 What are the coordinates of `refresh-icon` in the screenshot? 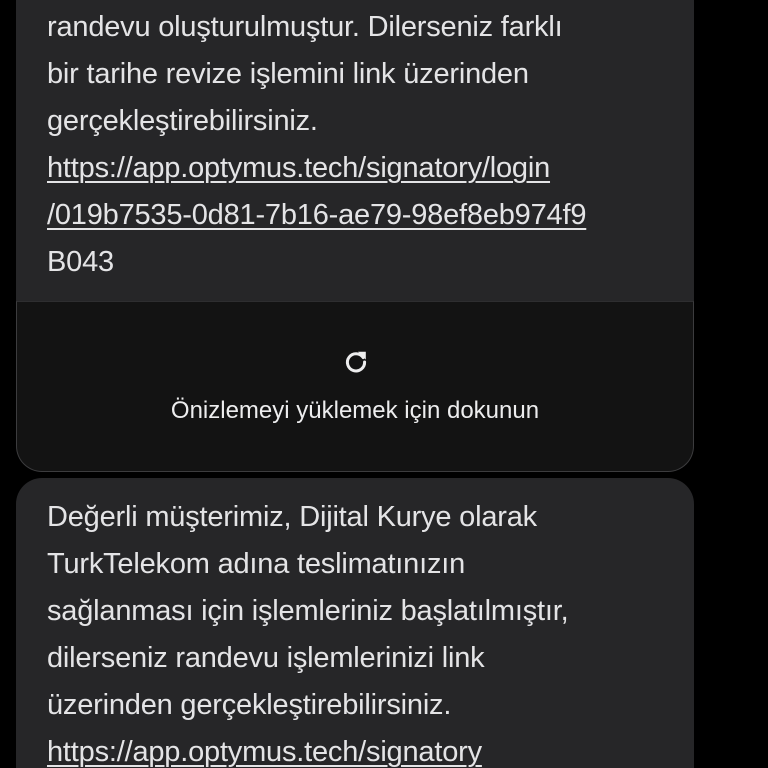 It's located at (356, 362).